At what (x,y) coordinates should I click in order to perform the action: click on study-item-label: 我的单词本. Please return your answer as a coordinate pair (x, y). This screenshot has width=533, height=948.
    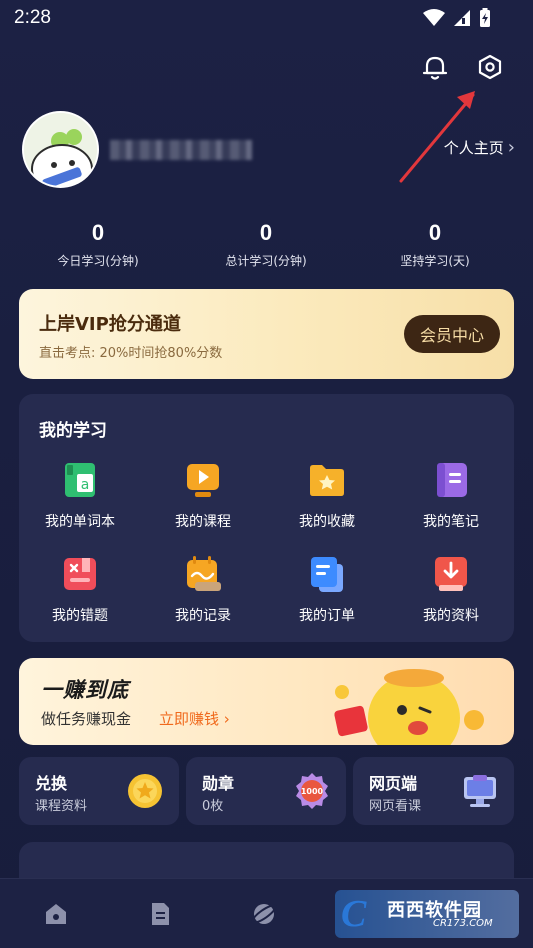
    Looking at the image, I should click on (80, 522).